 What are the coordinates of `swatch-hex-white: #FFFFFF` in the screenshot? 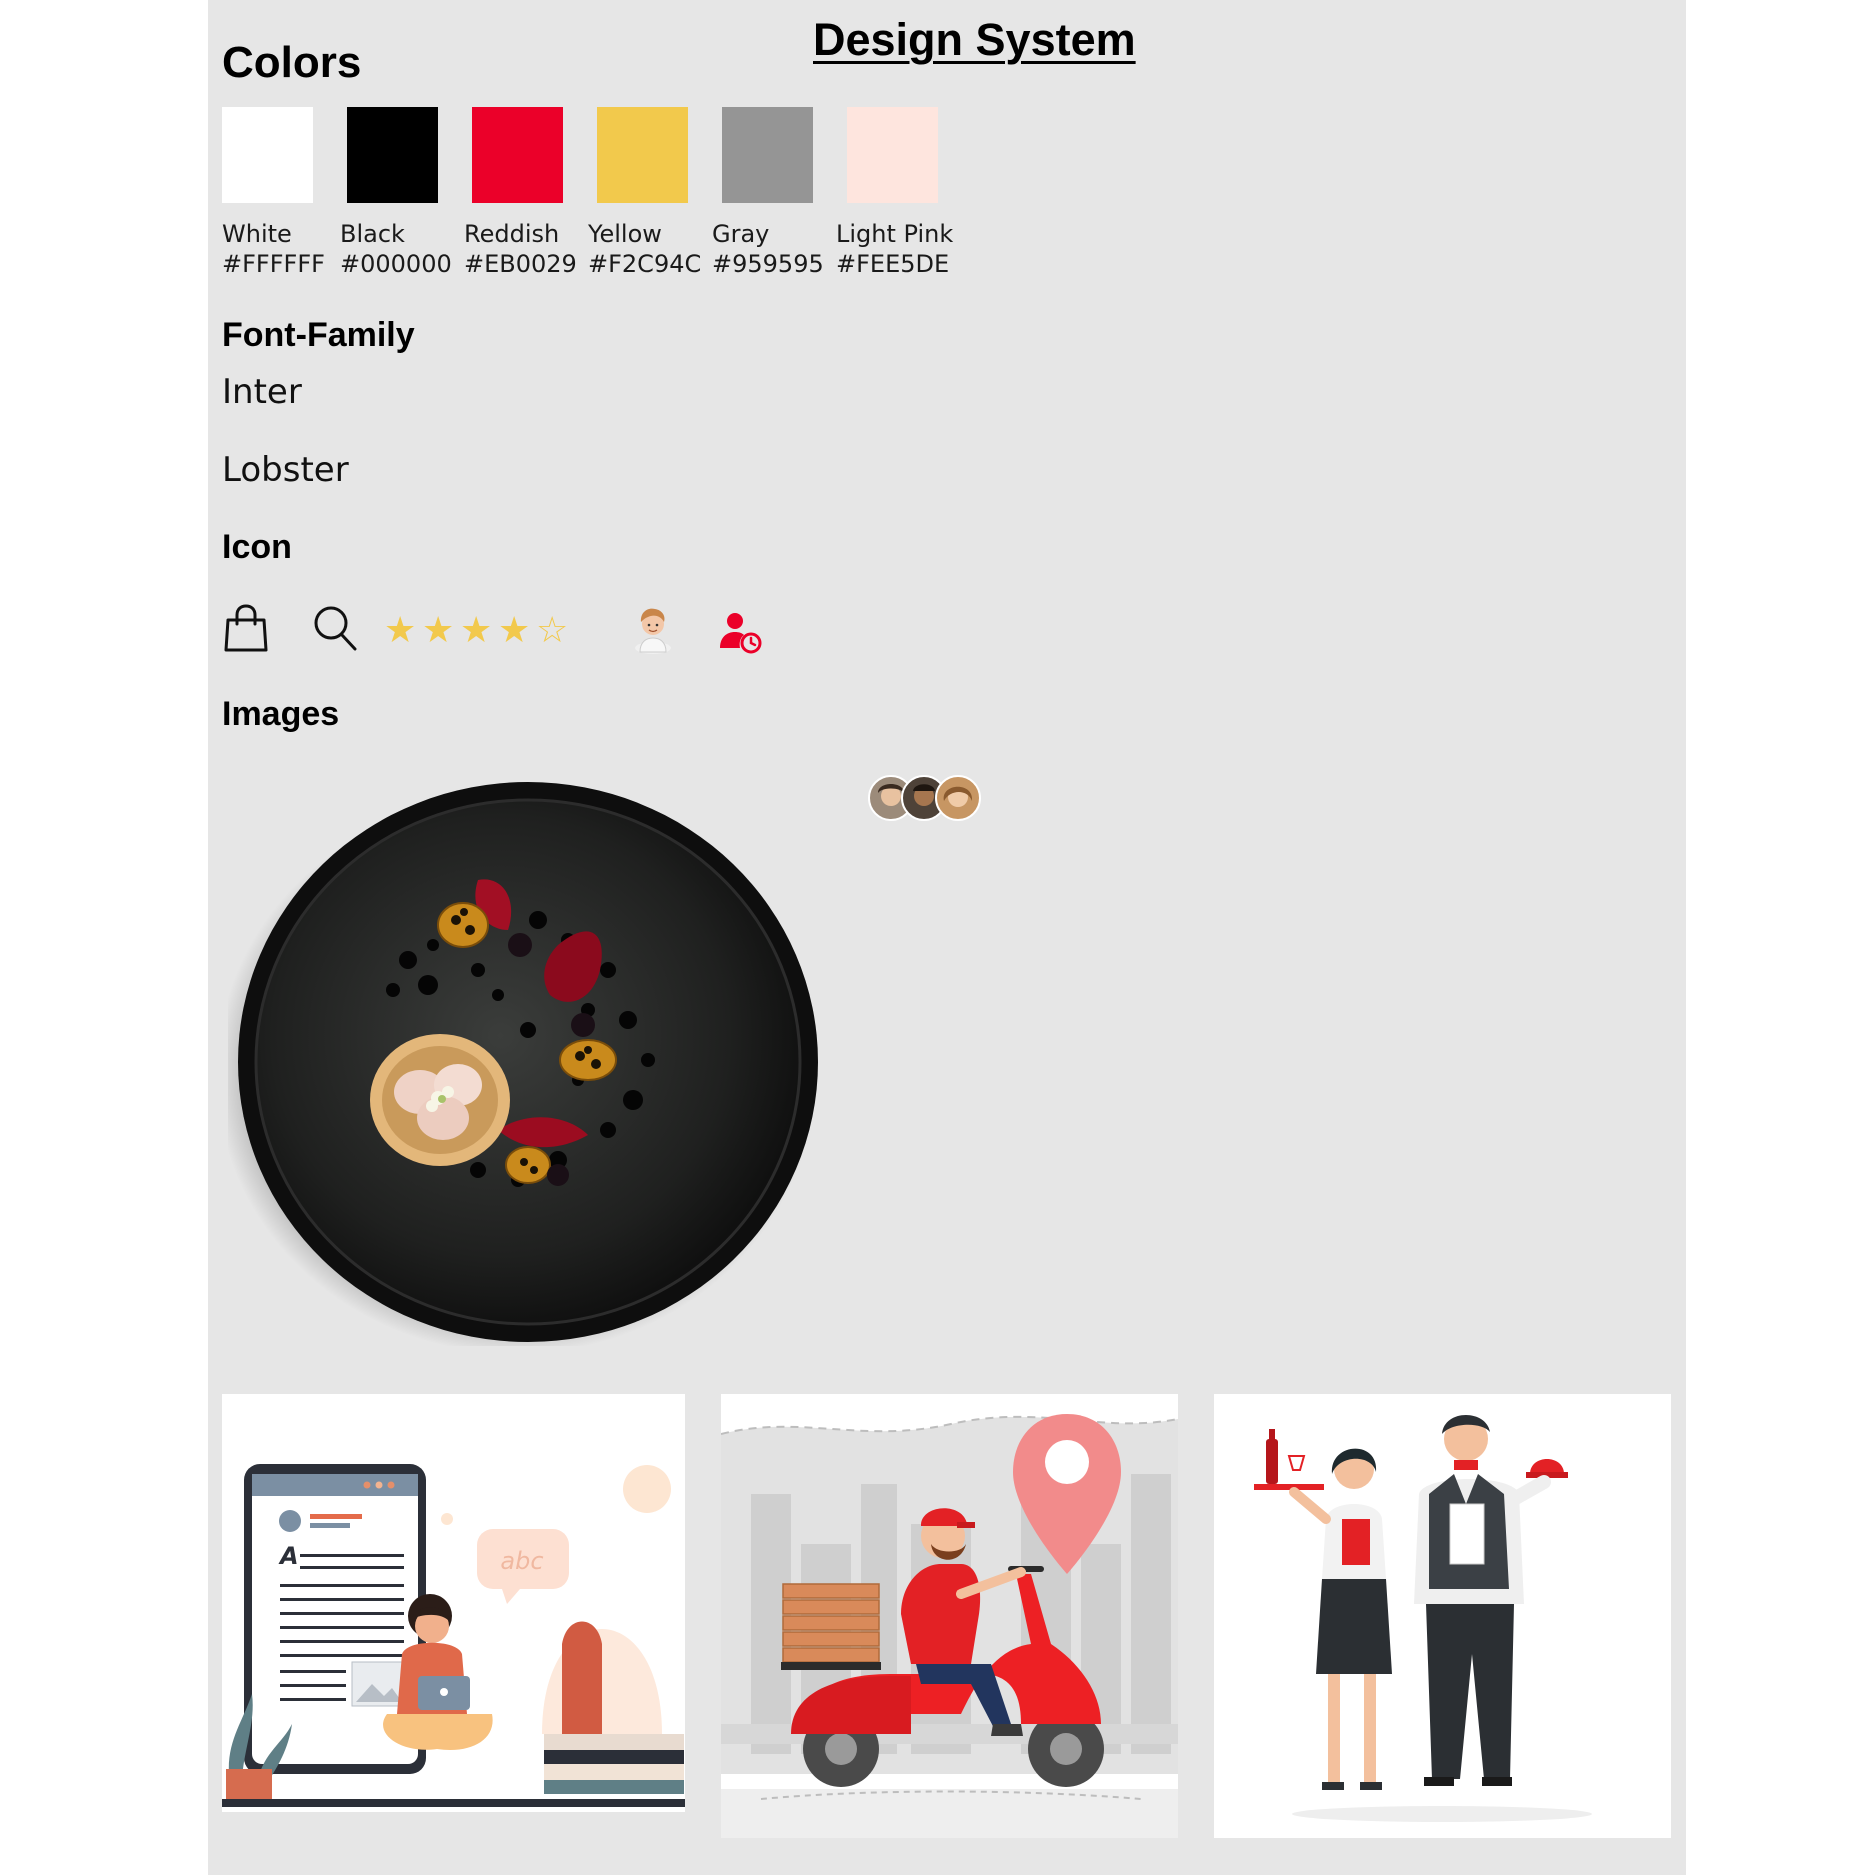 It's located at (273, 264).